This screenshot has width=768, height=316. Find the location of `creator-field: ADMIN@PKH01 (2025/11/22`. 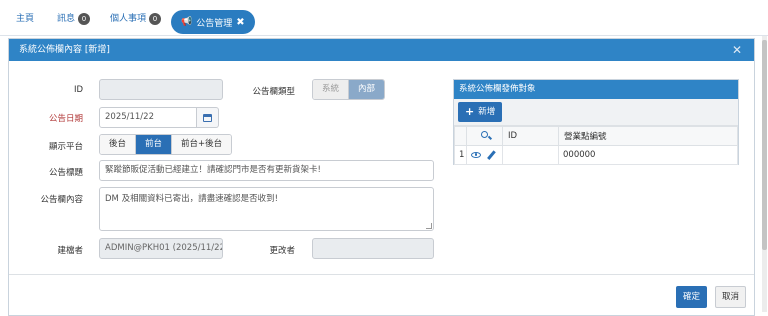

creator-field: ADMIN@PKH01 (2025/11/22 is located at coordinates (161, 248).